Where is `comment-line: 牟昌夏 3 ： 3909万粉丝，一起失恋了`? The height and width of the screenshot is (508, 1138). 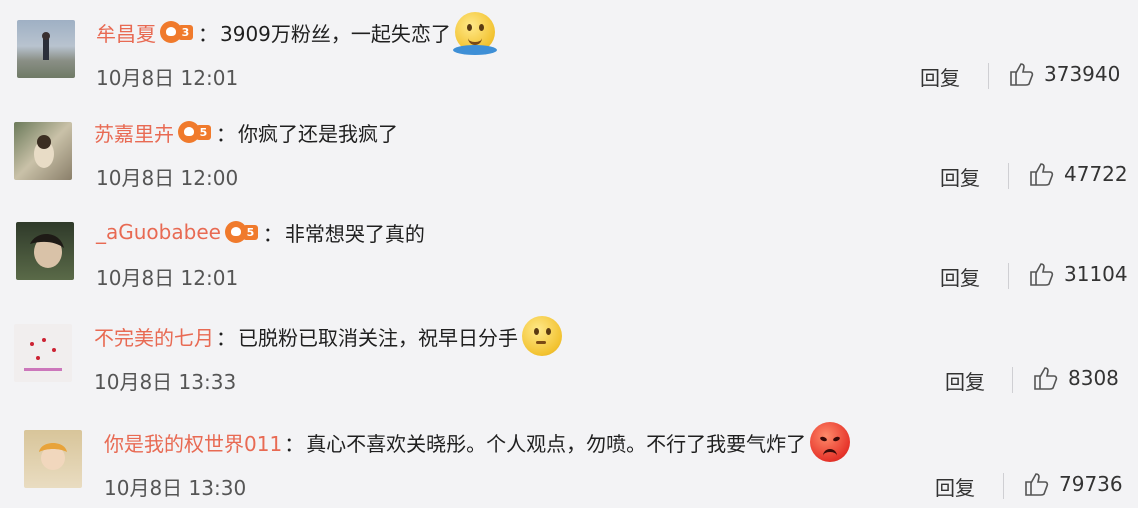
comment-line: 牟昌夏 3 ： 3909万粉丝，一起失恋了 is located at coordinates (296, 33).